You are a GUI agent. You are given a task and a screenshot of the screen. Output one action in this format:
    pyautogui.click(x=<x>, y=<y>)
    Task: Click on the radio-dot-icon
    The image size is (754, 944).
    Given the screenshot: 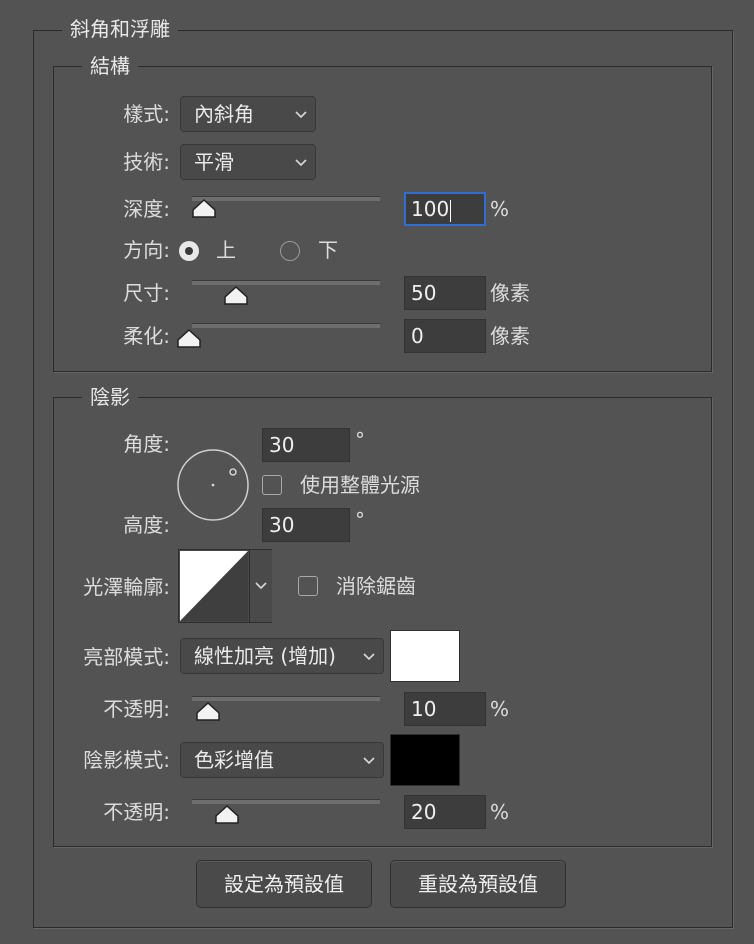 What is the action you would take?
    pyautogui.click(x=189, y=251)
    